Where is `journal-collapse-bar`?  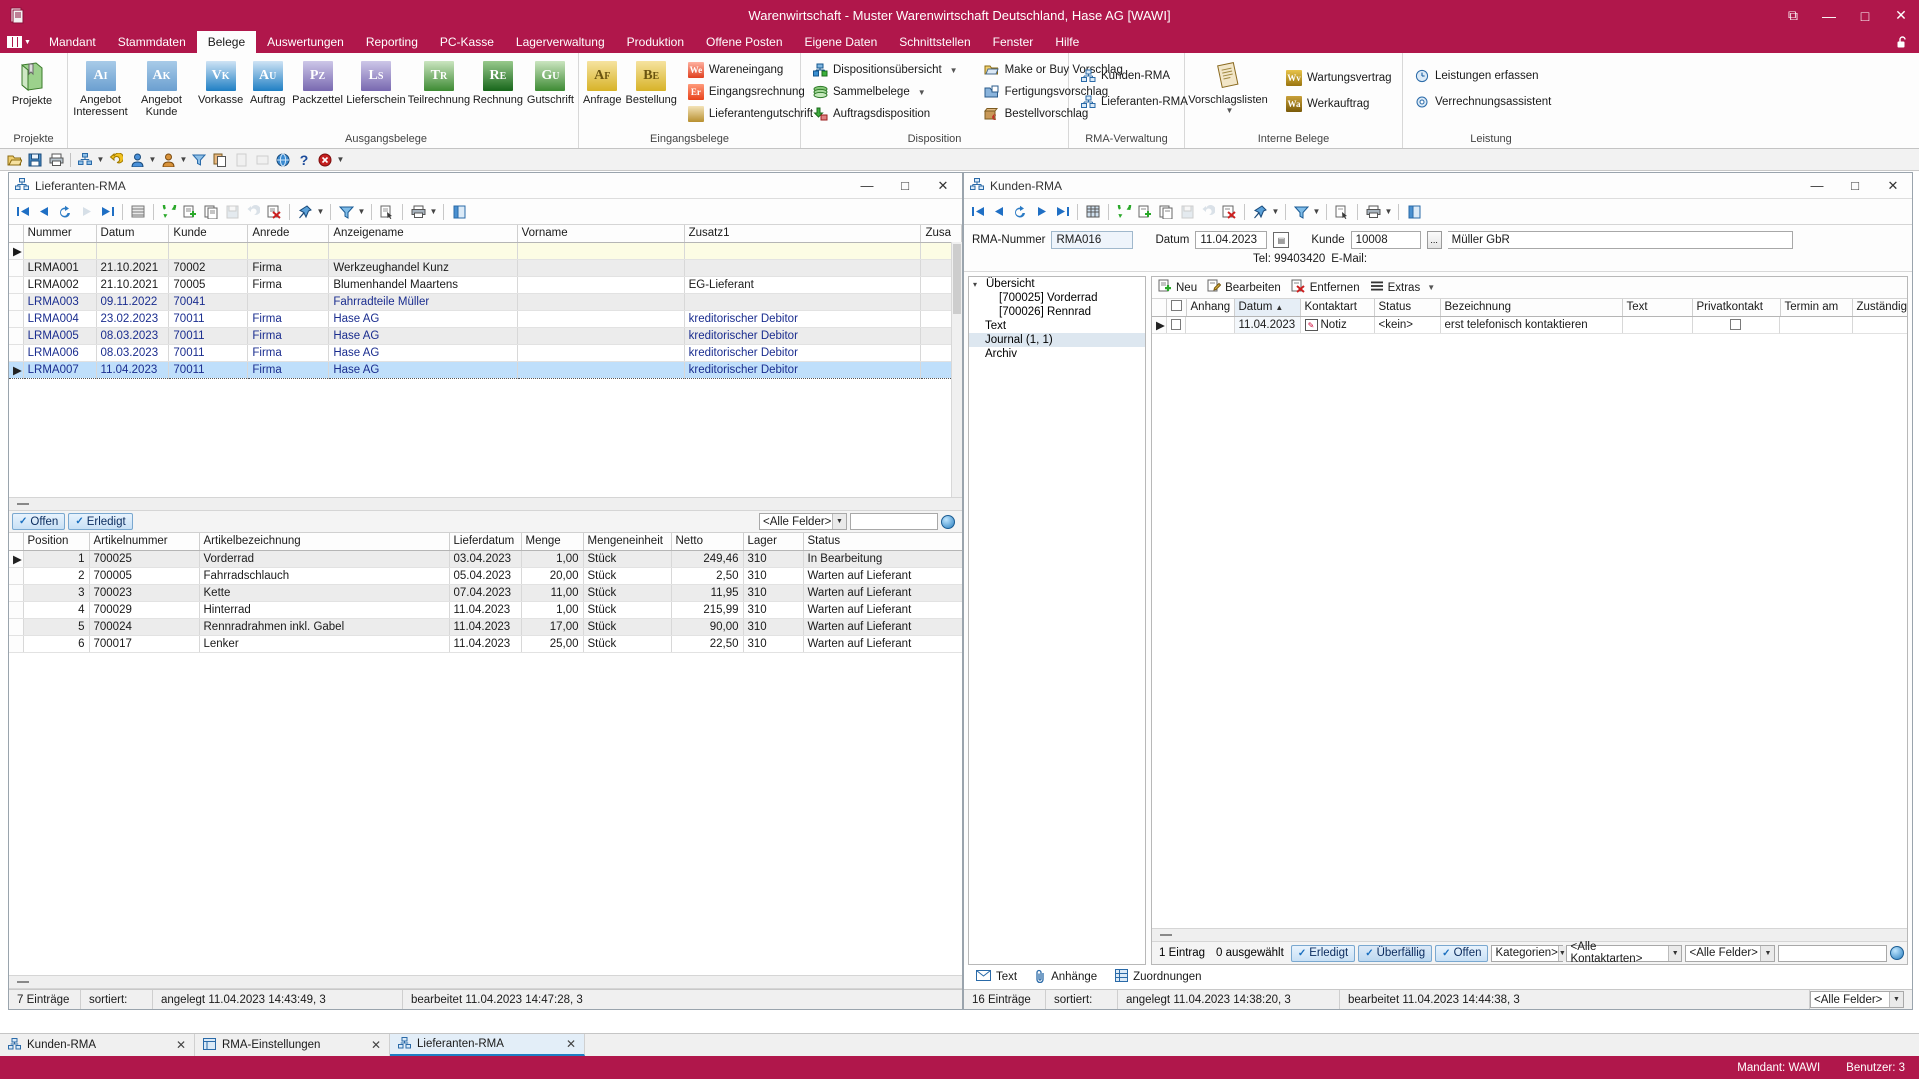 journal-collapse-bar is located at coordinates (1529, 935).